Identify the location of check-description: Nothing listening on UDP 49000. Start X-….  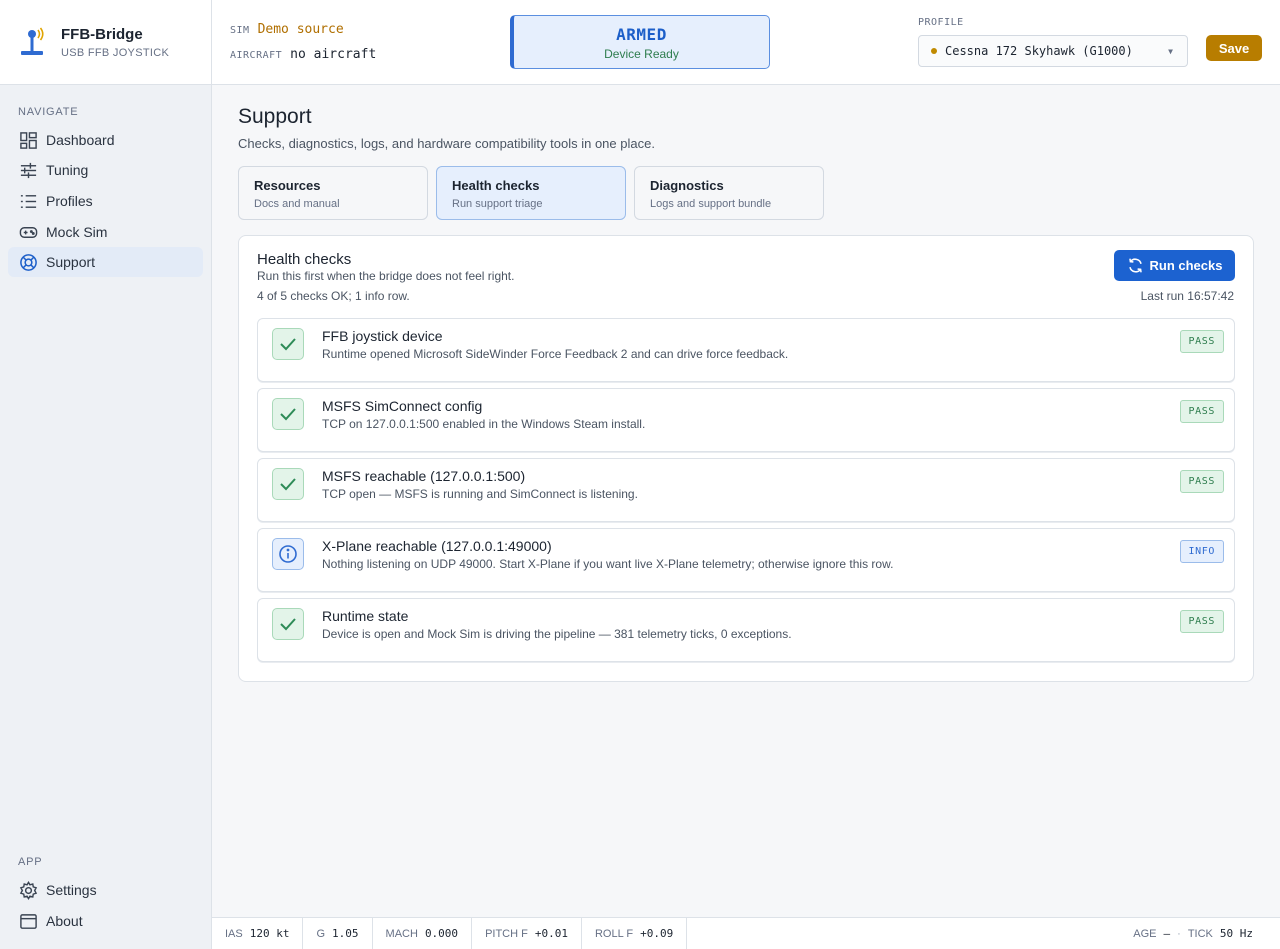
(608, 564).